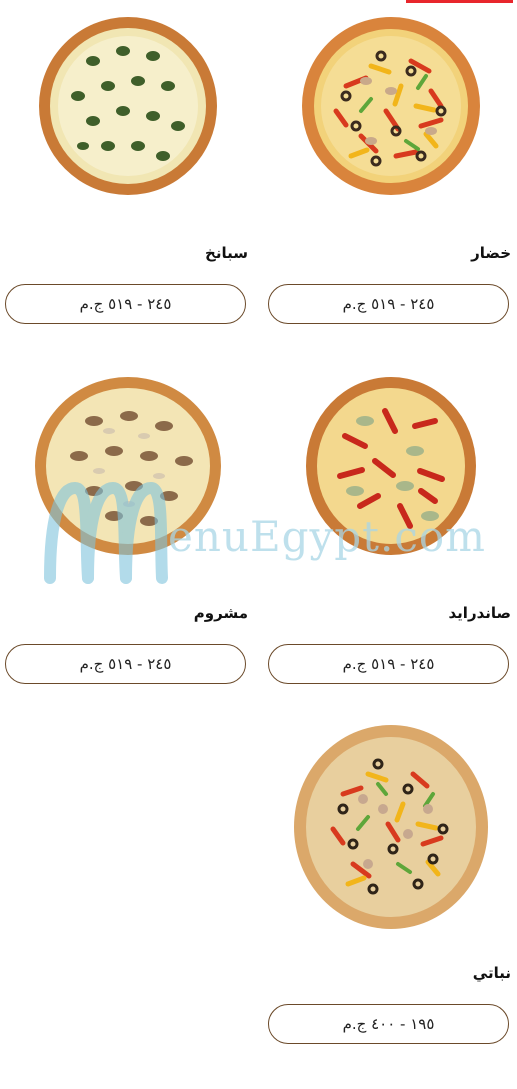 This screenshot has height=1089, width=517. What do you see at coordinates (127, 106) in the screenshot?
I see `pizza-spinach-image` at bounding box center [127, 106].